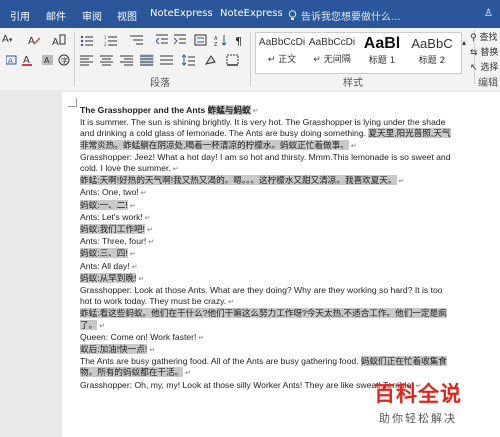 The height and width of the screenshot is (437, 500). What do you see at coordinates (474, 53) in the screenshot?
I see `replace-icon: ⇆` at bounding box center [474, 53].